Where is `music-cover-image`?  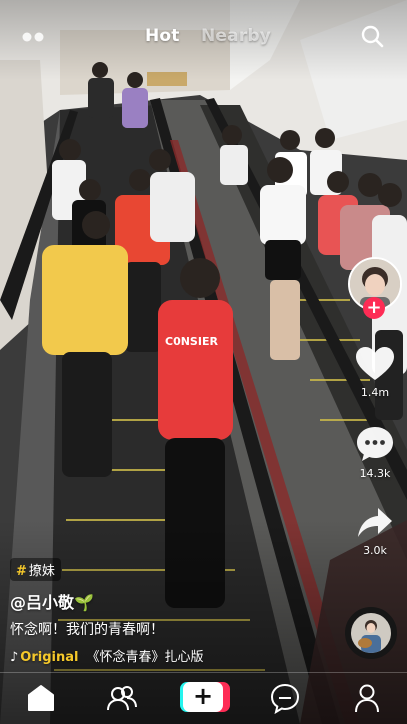
music-cover-image is located at coordinates (371, 633).